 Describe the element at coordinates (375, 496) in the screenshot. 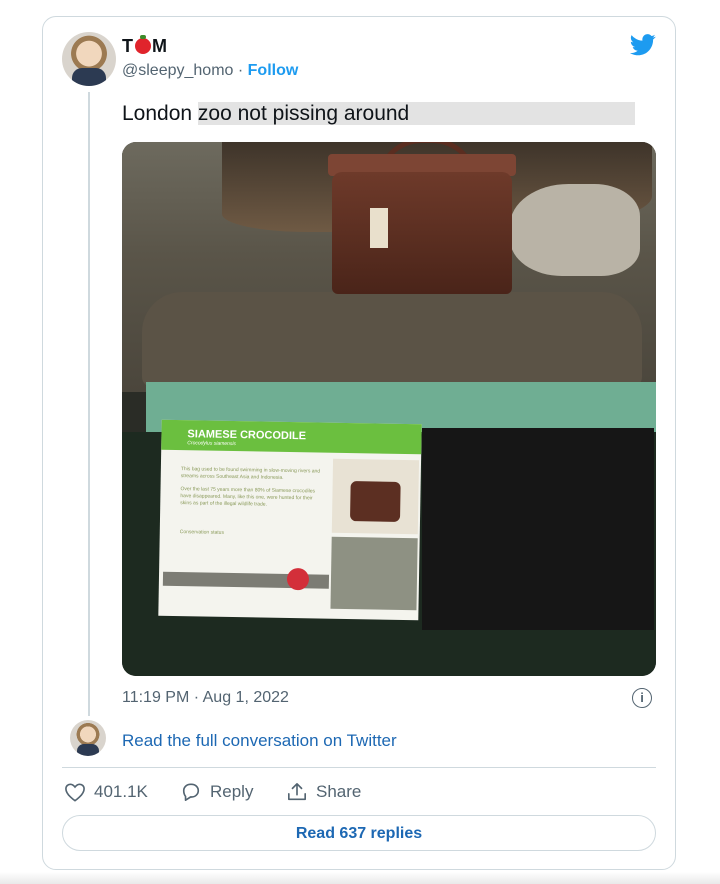

I see `sign-bag-photo` at that location.